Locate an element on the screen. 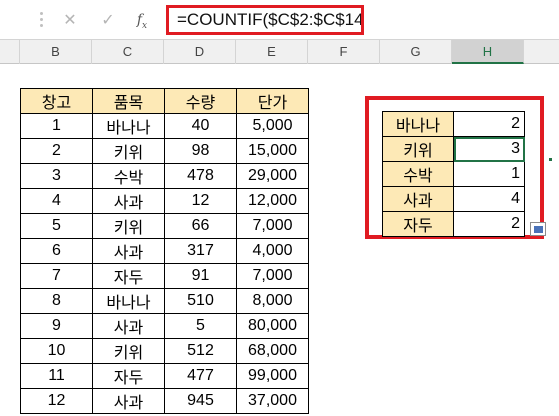  enter-icon: ✓ is located at coordinates (108, 20).